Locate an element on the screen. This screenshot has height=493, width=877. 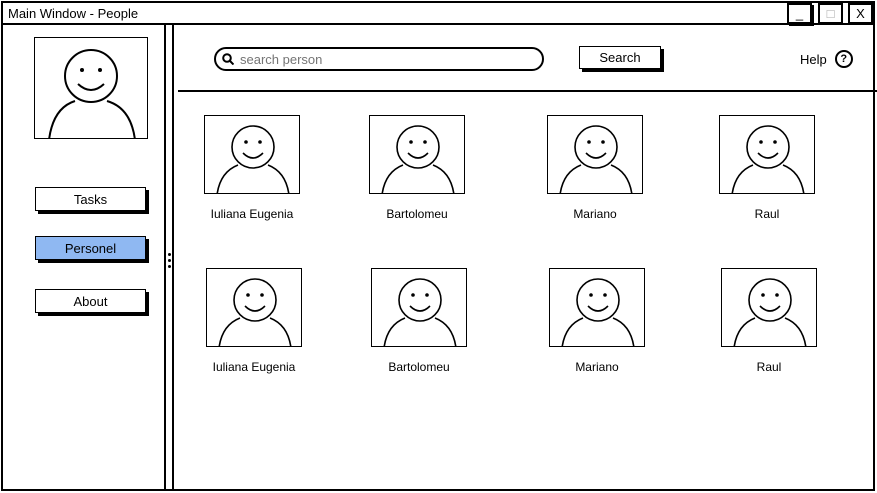
maximize-button: □ is located at coordinates (830, 13).